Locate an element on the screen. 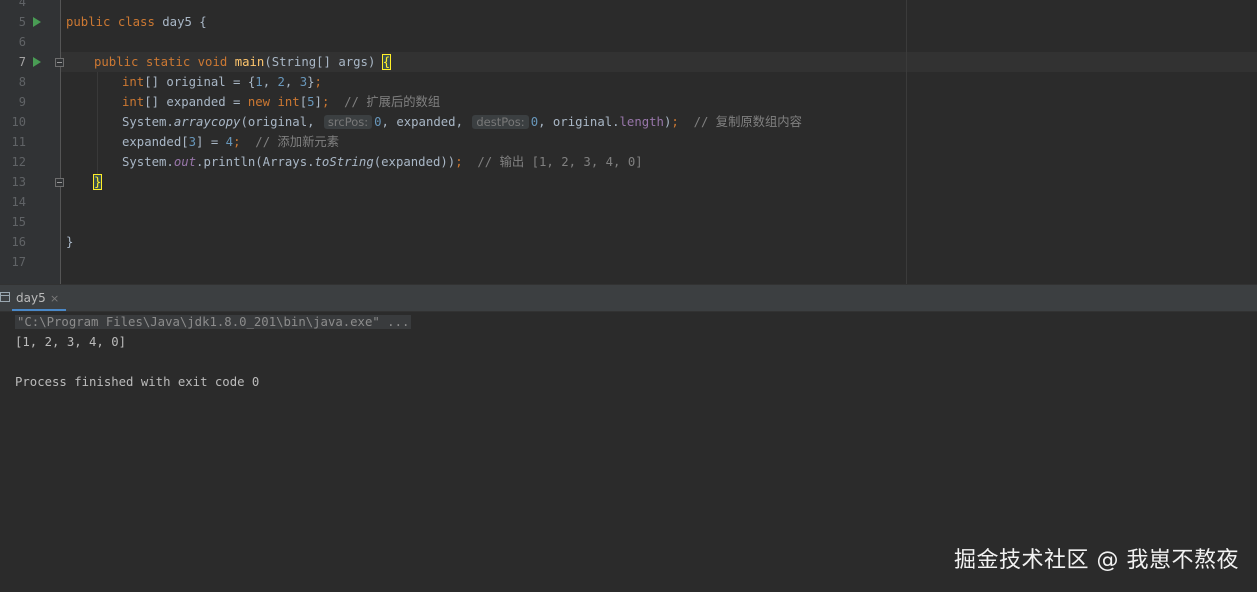 This screenshot has height=592, width=1257. param-hint: destPos: is located at coordinates (500, 122).